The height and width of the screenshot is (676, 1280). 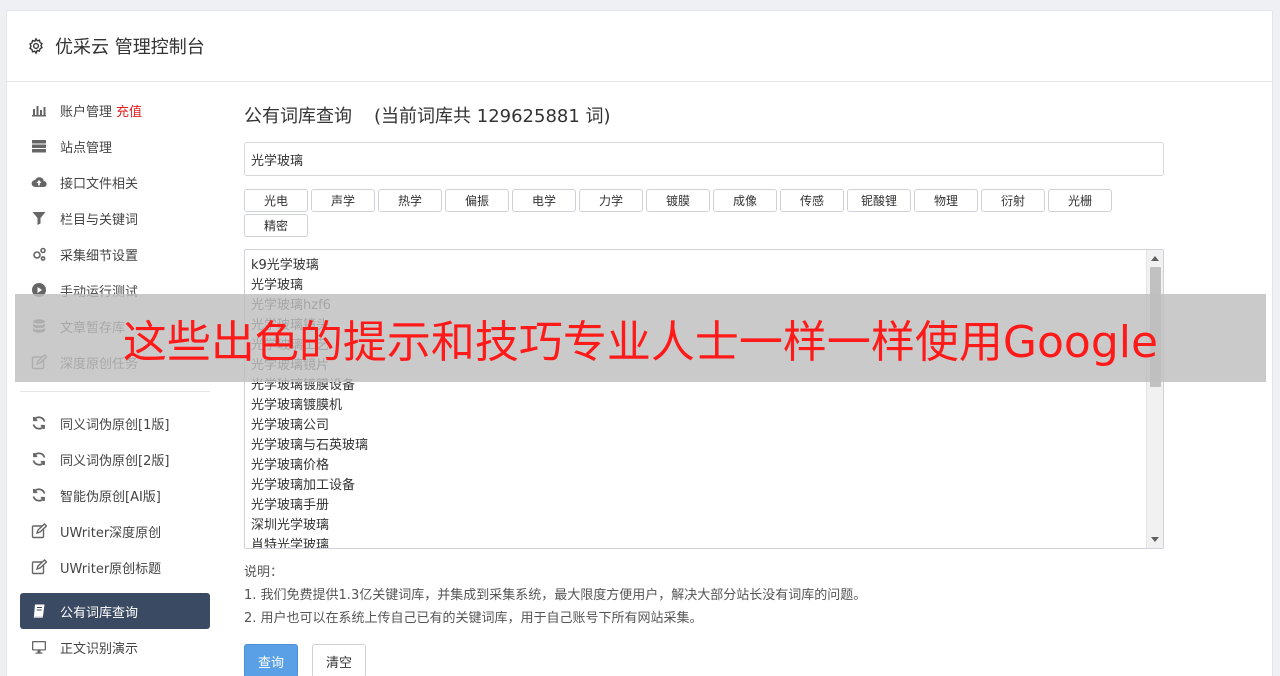 I want to click on keyword-search-input, so click(x=704, y=159).